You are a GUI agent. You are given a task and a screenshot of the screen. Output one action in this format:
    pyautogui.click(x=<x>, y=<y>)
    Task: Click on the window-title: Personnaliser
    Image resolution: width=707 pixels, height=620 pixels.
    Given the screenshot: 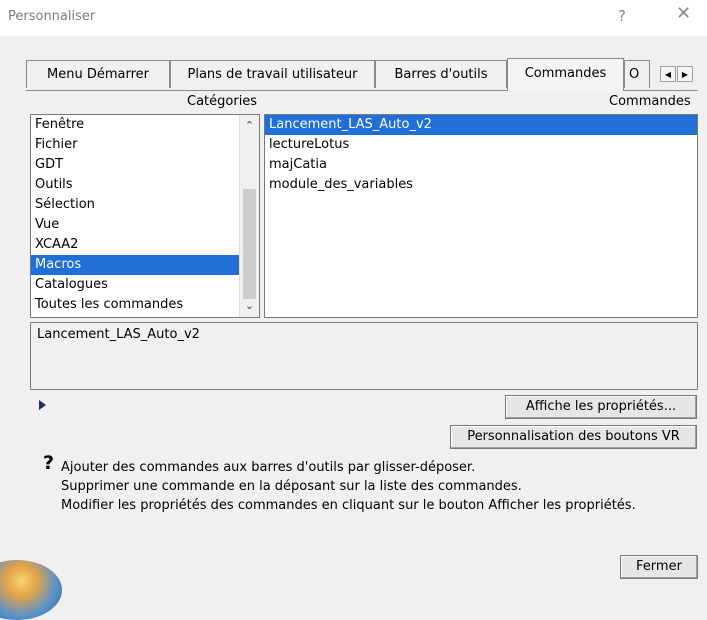 What is the action you would take?
    pyautogui.click(x=52, y=16)
    